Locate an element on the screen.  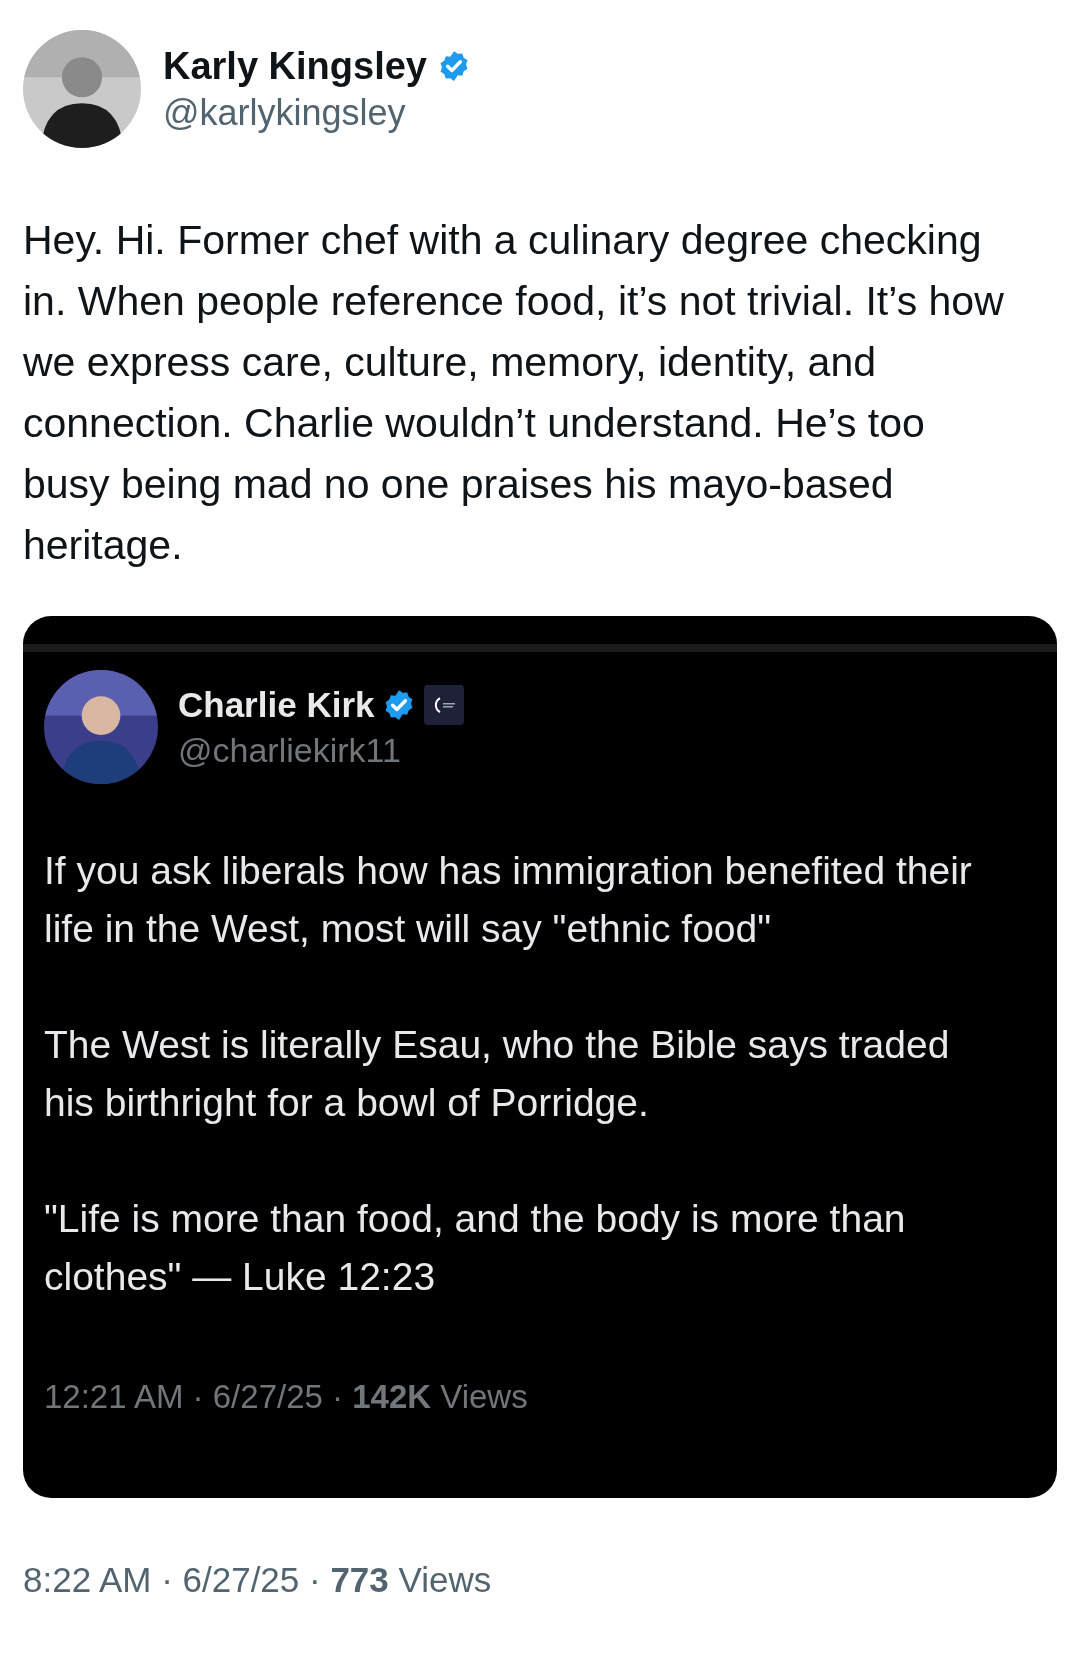
post-meta: 8:22 AM · 6/27/25 · 773 Views is located at coordinates (258, 1580).